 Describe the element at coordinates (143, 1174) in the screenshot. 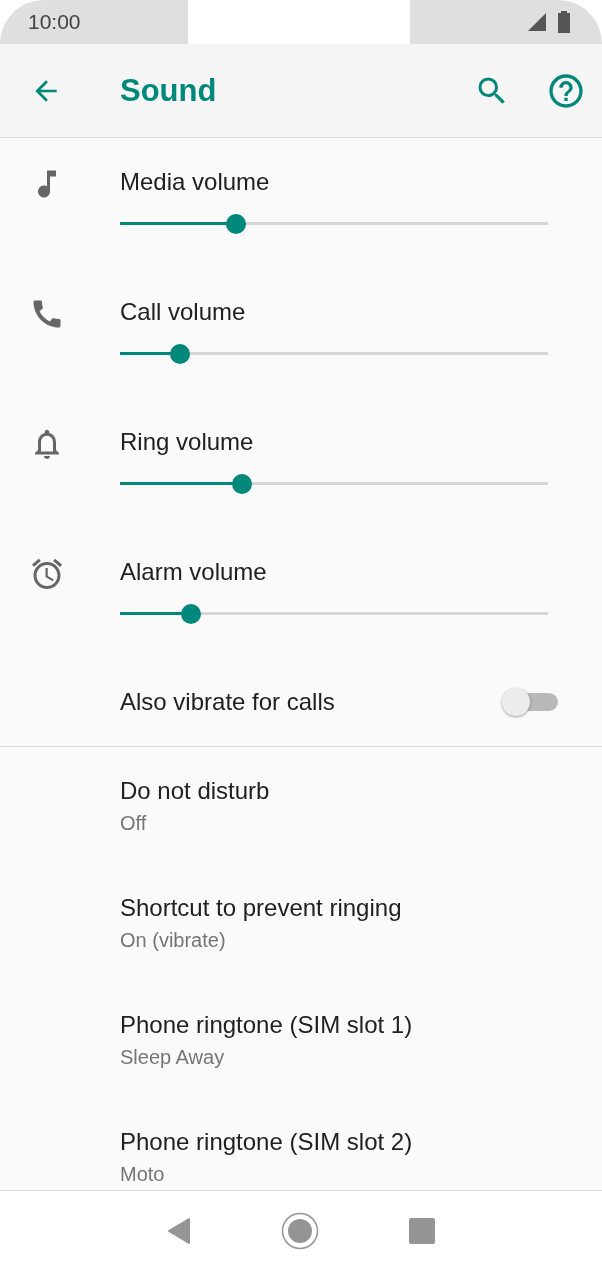

I see `setting-summary: Moto` at that location.